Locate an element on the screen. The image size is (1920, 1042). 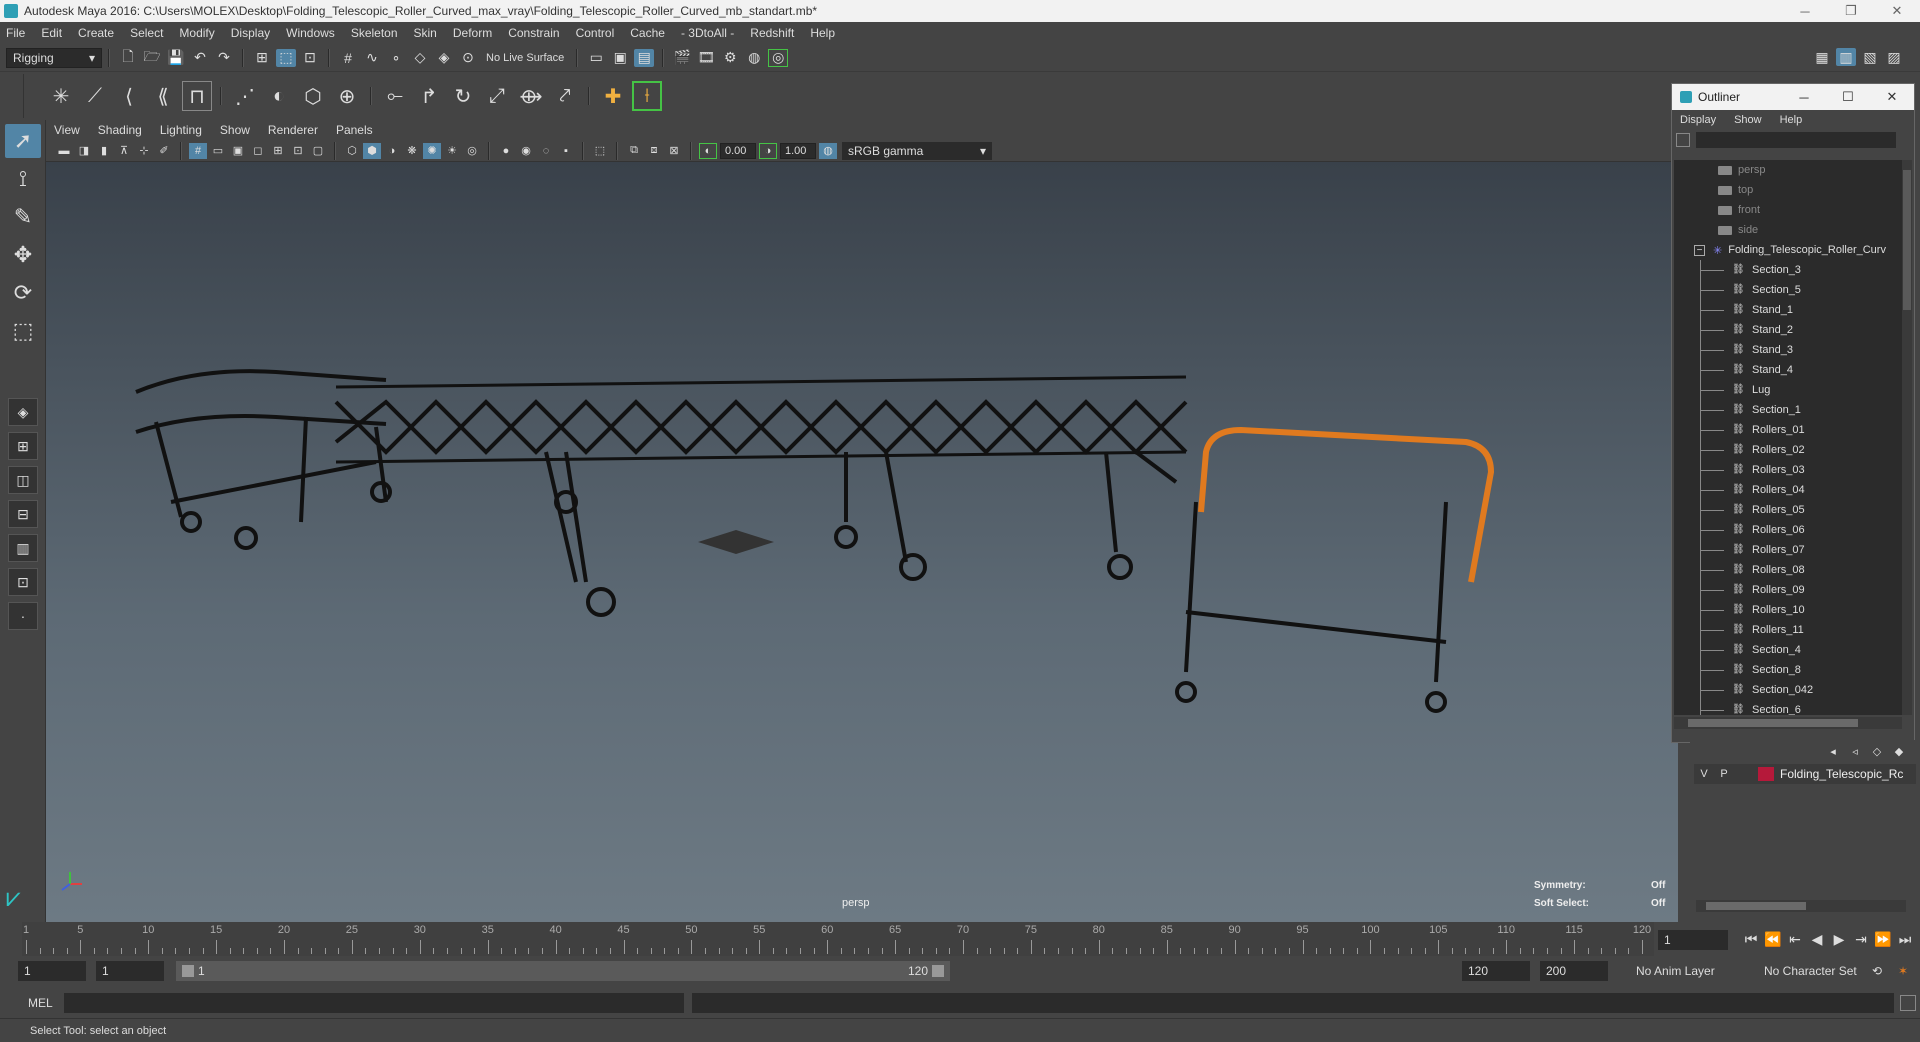
step-back-key-icon: ⏪ is located at coordinates (1773, 939).